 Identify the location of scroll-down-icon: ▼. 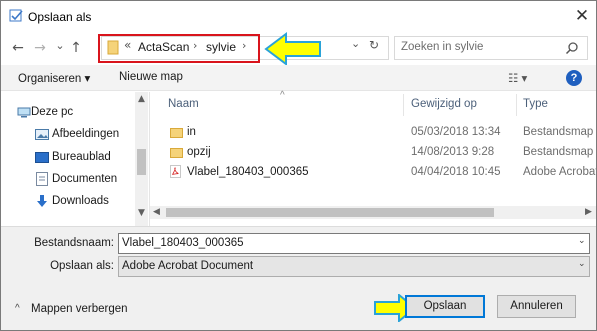
(141, 213).